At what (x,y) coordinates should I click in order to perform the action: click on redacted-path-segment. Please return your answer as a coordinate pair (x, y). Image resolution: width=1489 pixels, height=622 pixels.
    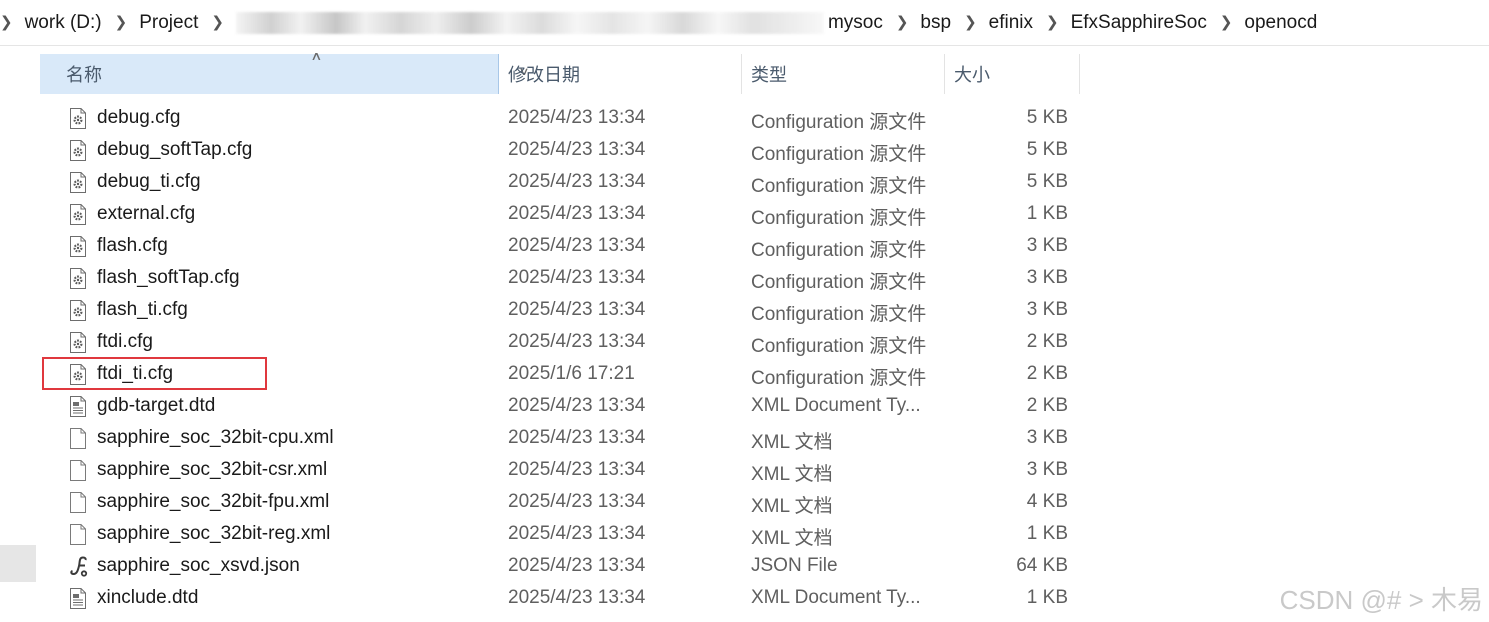
    Looking at the image, I should click on (529, 22).